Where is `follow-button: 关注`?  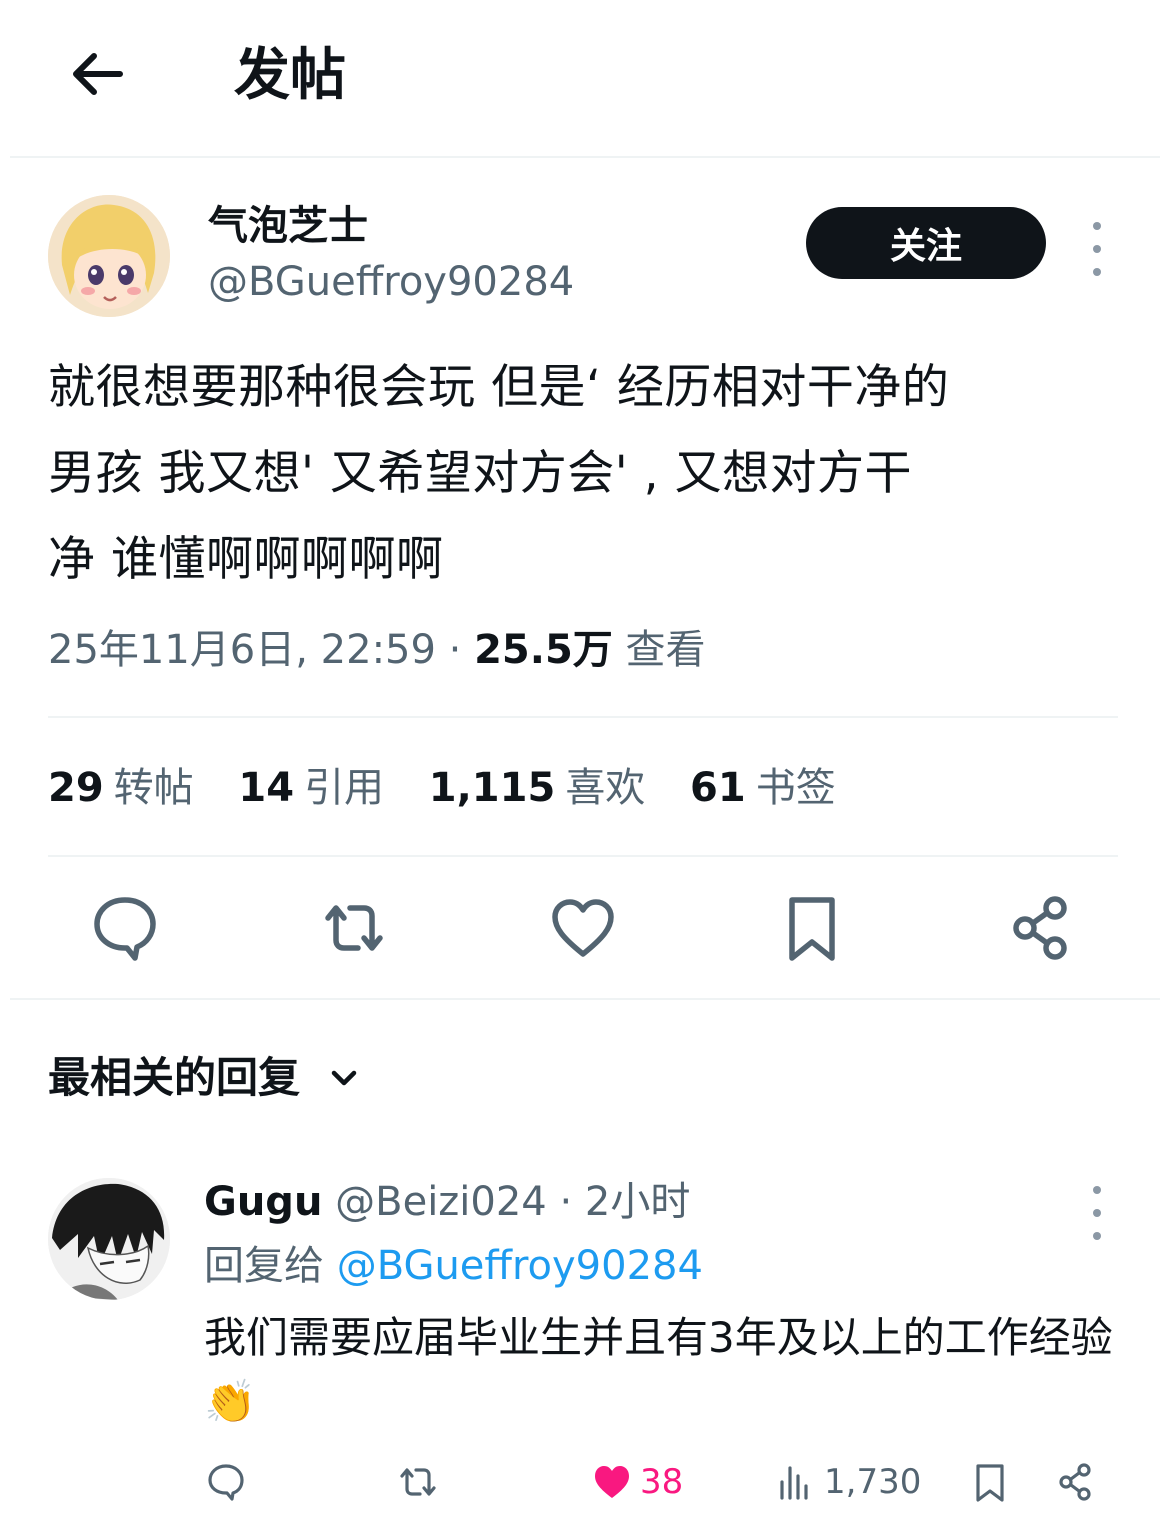 follow-button: 关注 is located at coordinates (926, 243).